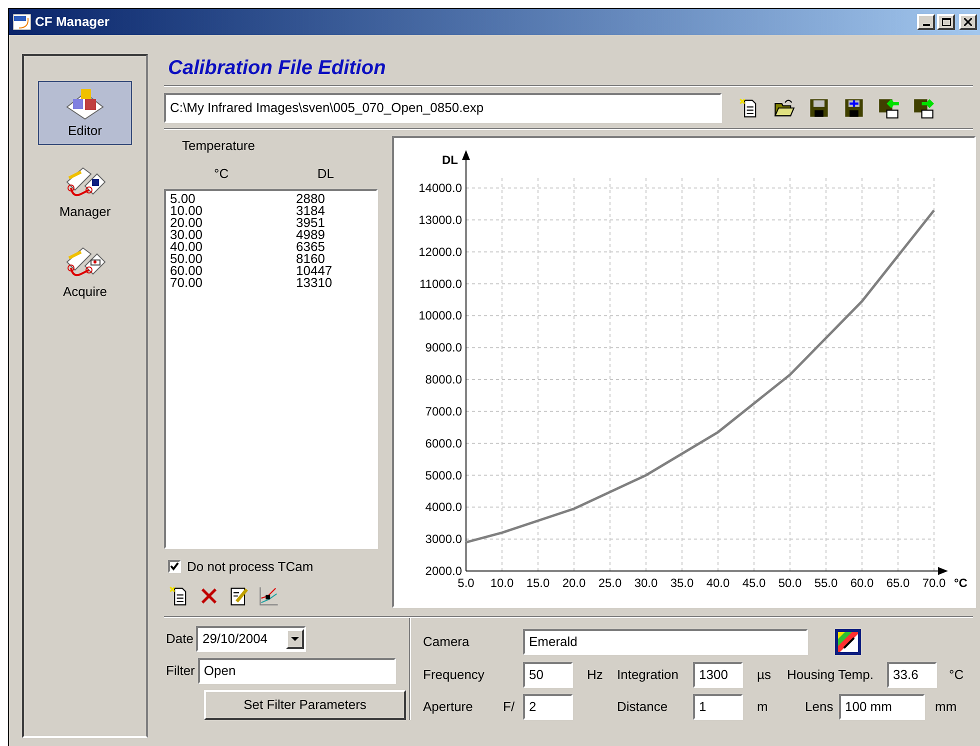 The height and width of the screenshot is (746, 980). I want to click on table-cell: 6365, so click(310, 247).